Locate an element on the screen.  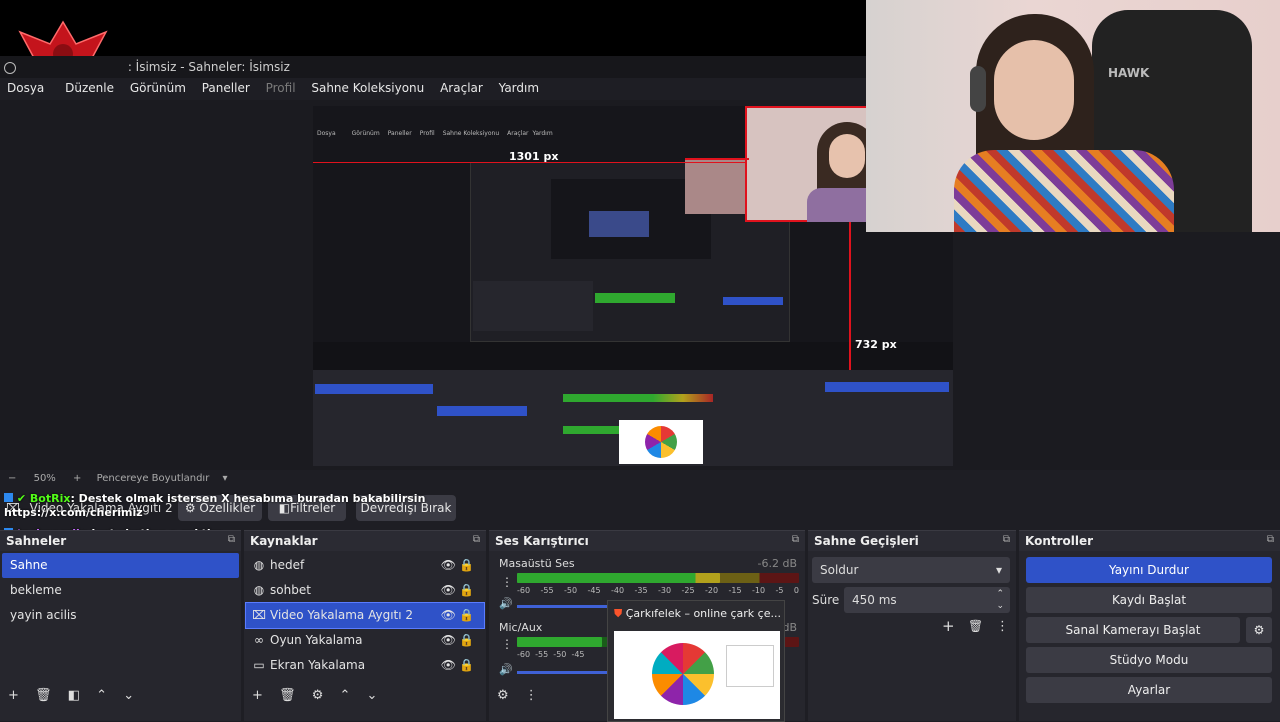
start-virtual-camera-button: Sanal Kamerayı Başlat is located at coordinates (1133, 630).